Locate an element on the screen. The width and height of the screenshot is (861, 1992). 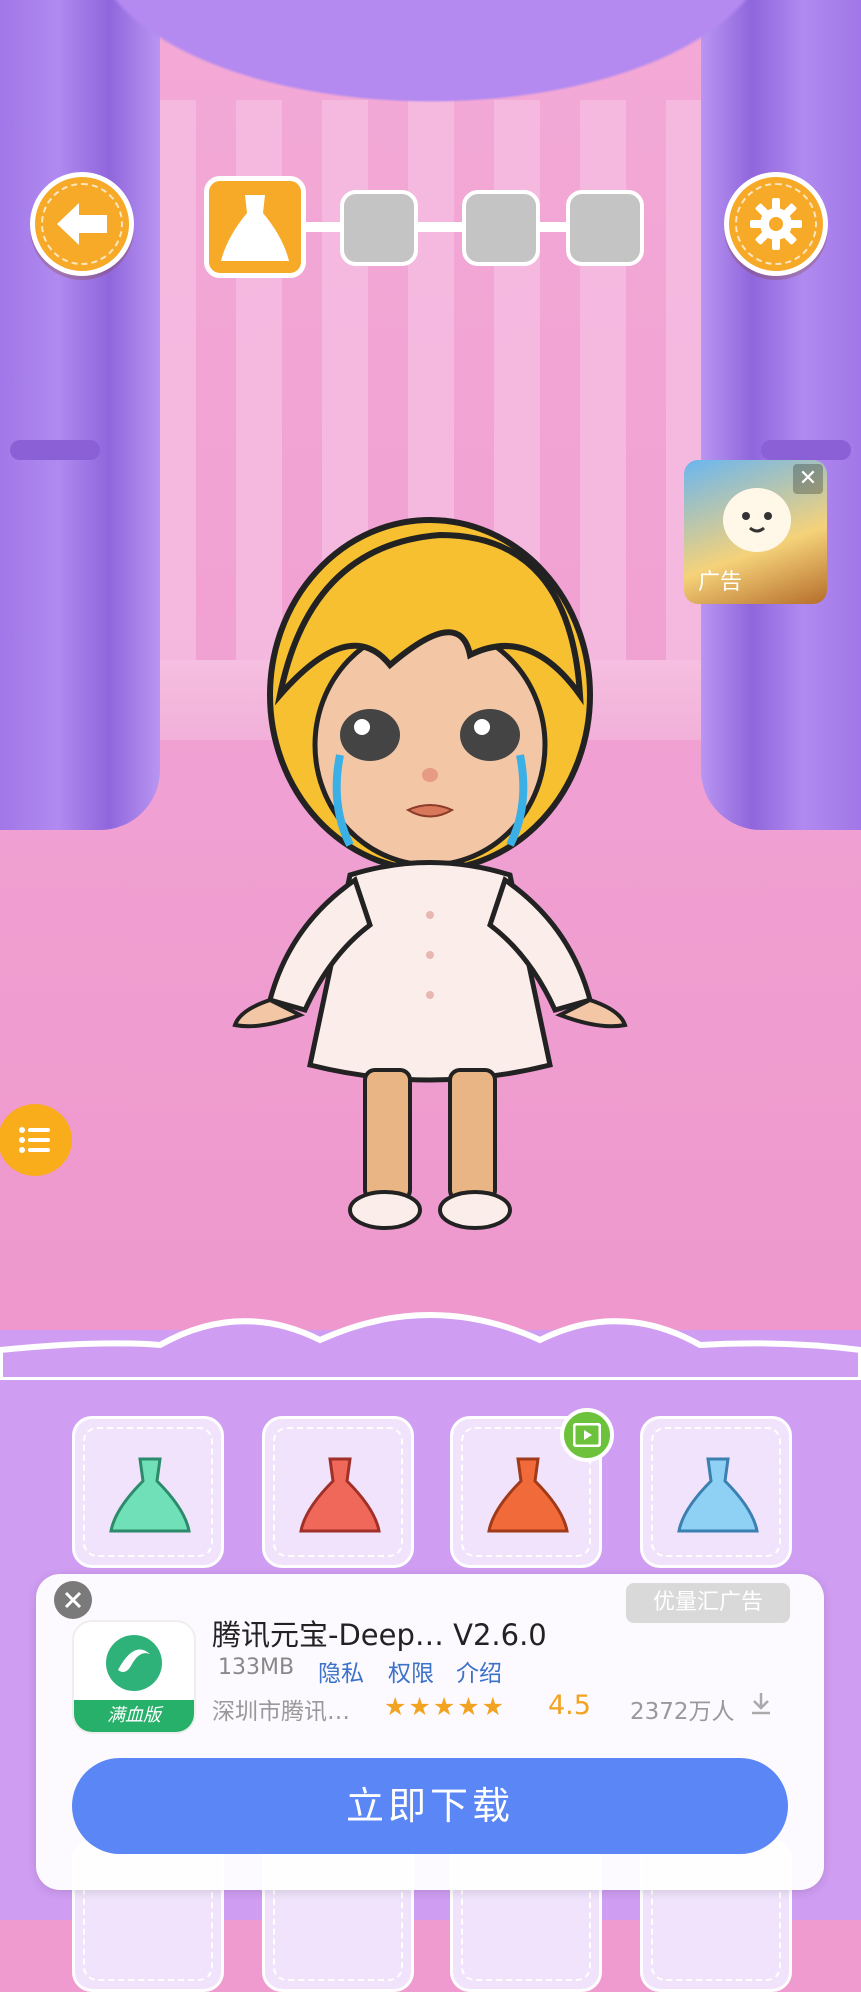
green-gown-icon is located at coordinates (150, 1495).